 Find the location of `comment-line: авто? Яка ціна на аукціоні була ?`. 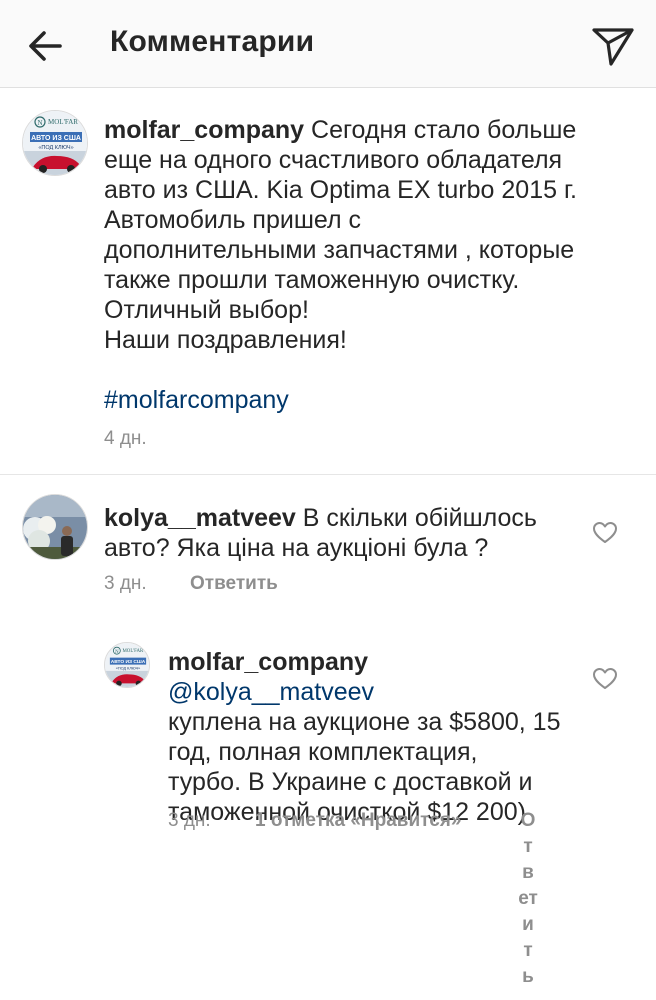

comment-line: авто? Яка ціна на аукціоні була ? is located at coordinates (296, 548).